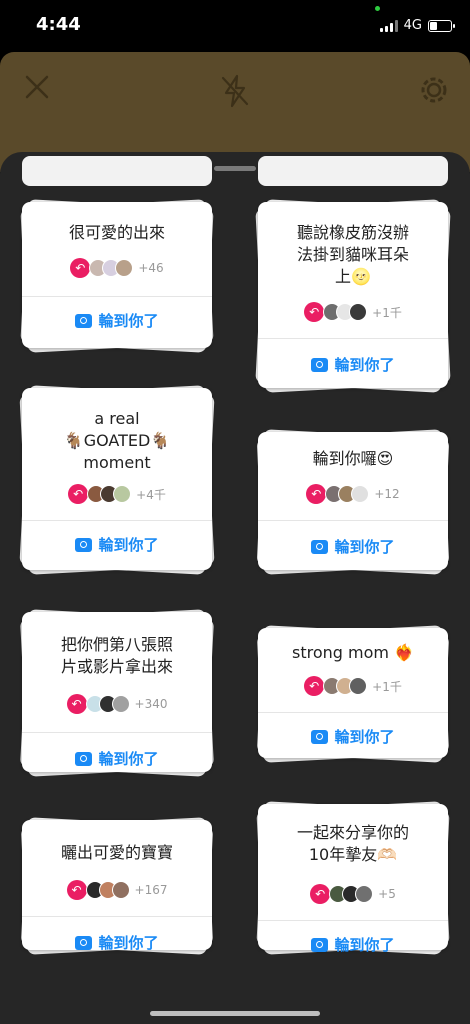  What do you see at coordinates (352, 832) in the screenshot?
I see `prompt-line: 一起來分享你的` at bounding box center [352, 832].